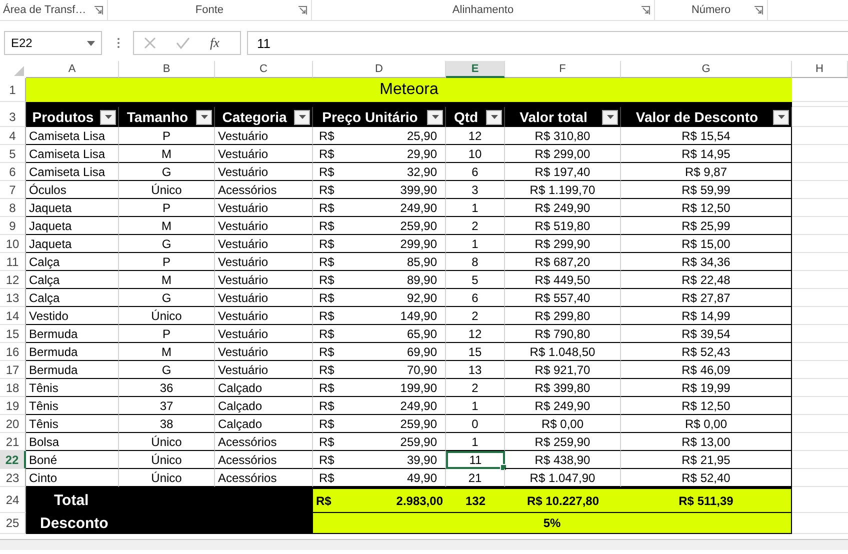 The image size is (848, 554). I want to click on row-header: 16, so click(13, 352).